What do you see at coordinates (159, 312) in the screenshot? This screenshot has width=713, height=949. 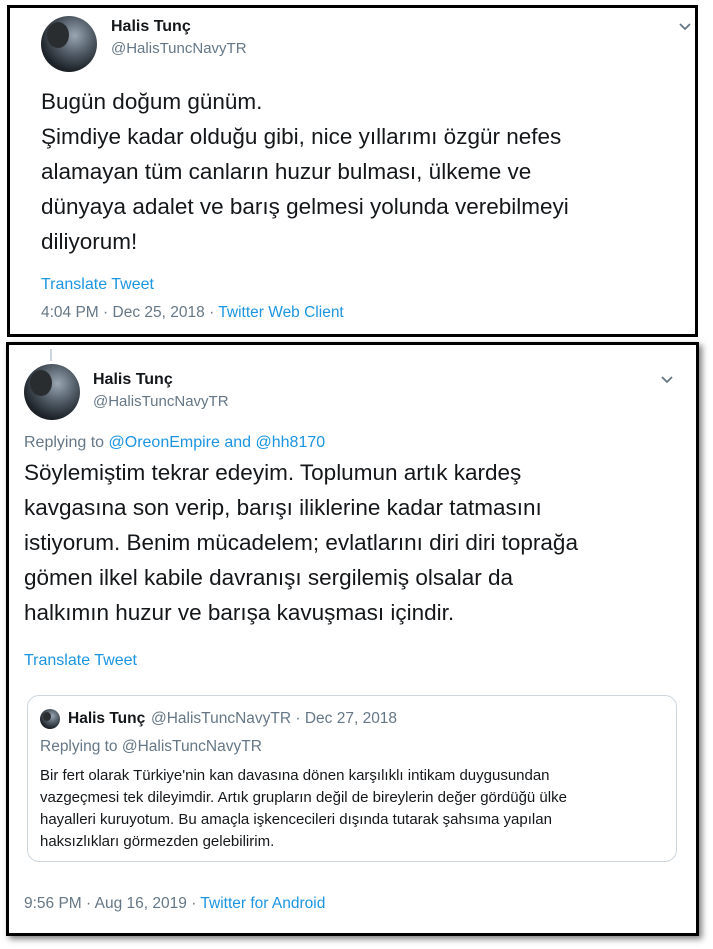 I see `tweet-date: Dec 25, 2018` at bounding box center [159, 312].